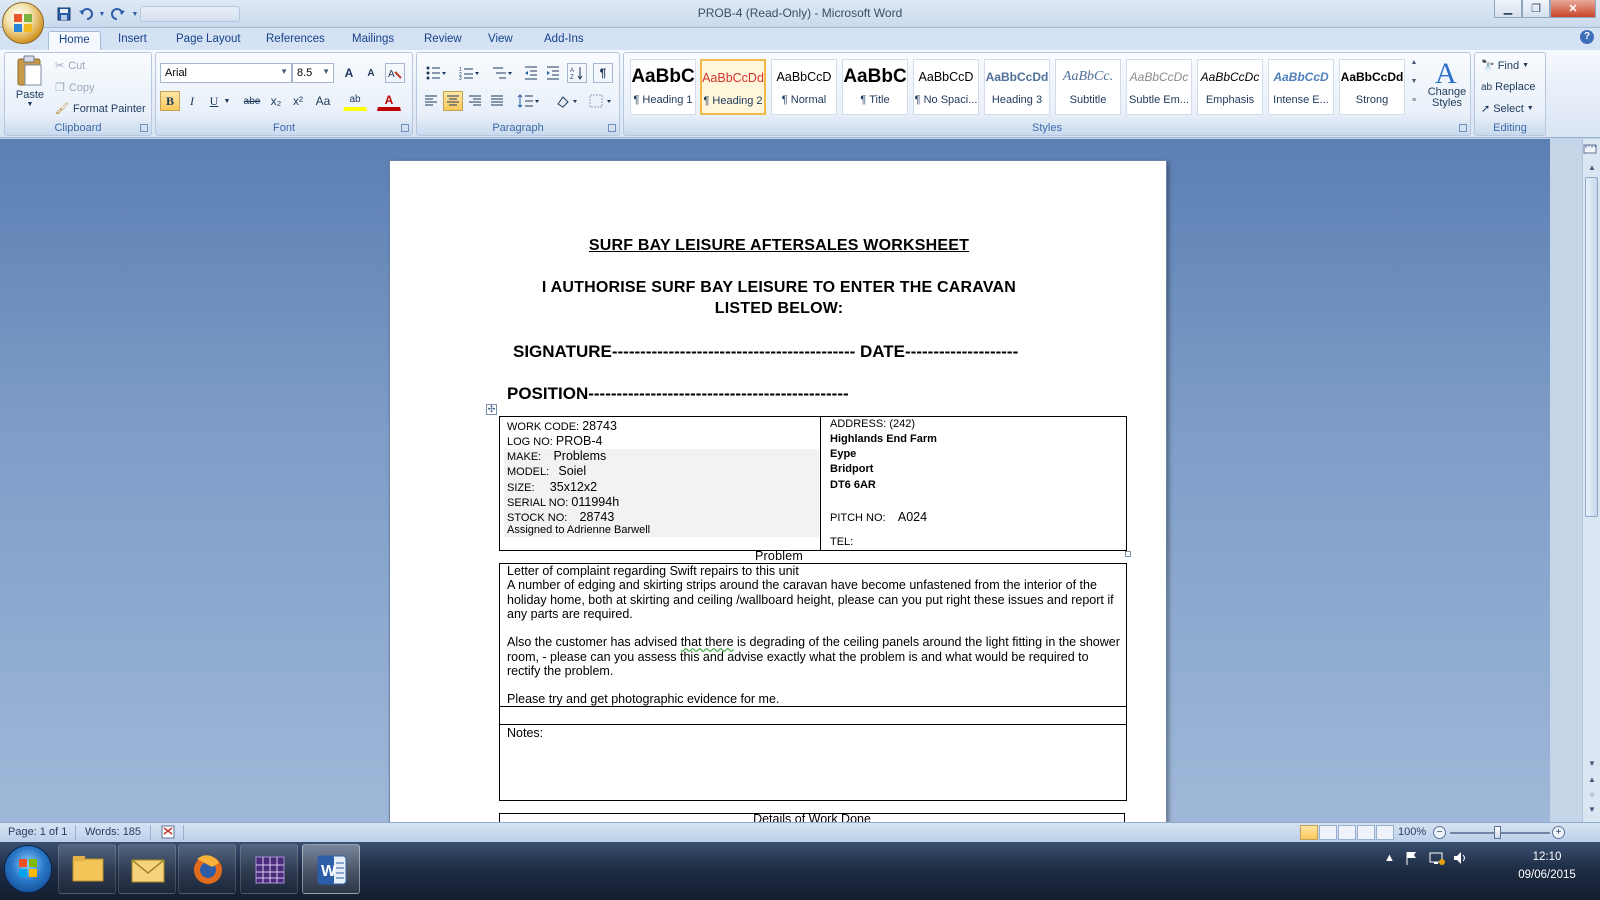 Image resolution: width=1600 pixels, height=900 pixels. What do you see at coordinates (75, 88) in the screenshot?
I see `copy-button: ❐ Copy` at bounding box center [75, 88].